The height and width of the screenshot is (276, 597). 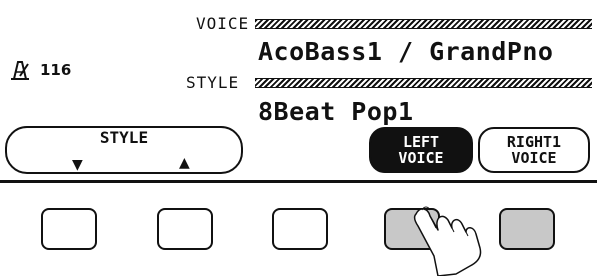 What do you see at coordinates (421, 158) in the screenshot?
I see `left-voice-line2: VOICE` at bounding box center [421, 158].